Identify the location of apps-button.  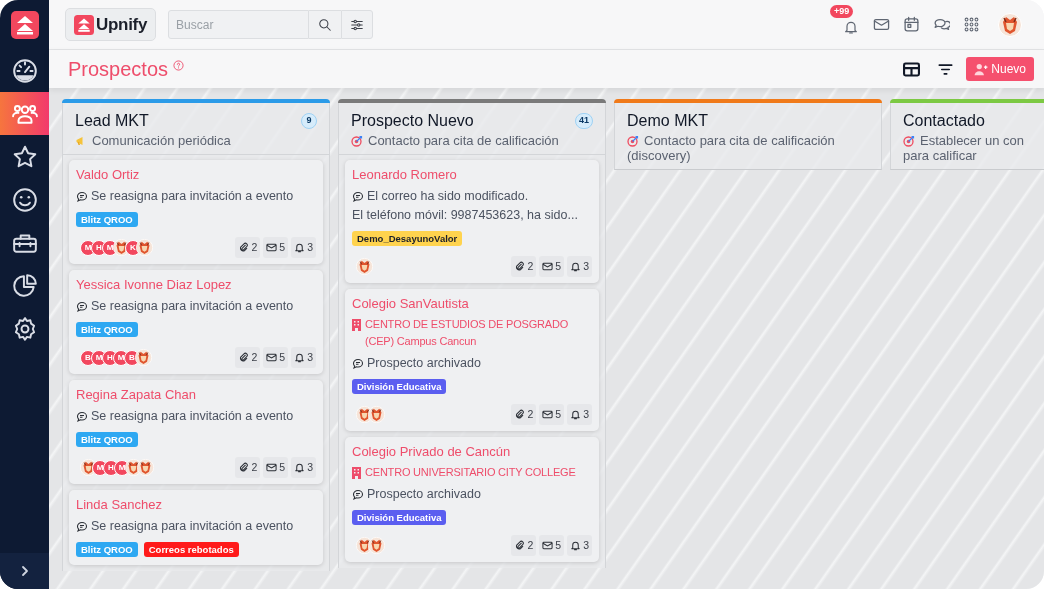
(971, 24).